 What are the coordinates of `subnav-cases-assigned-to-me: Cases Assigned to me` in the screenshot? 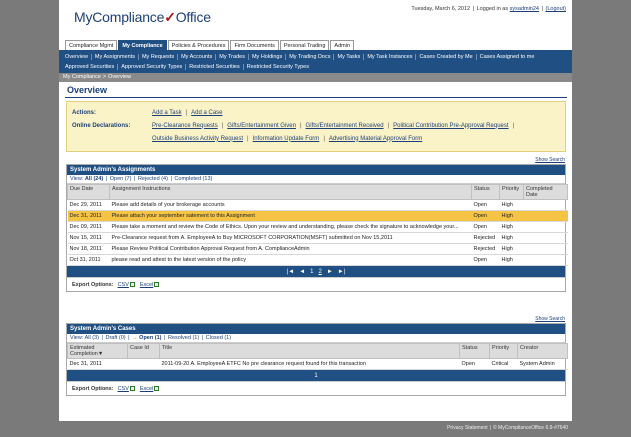 It's located at (507, 57).